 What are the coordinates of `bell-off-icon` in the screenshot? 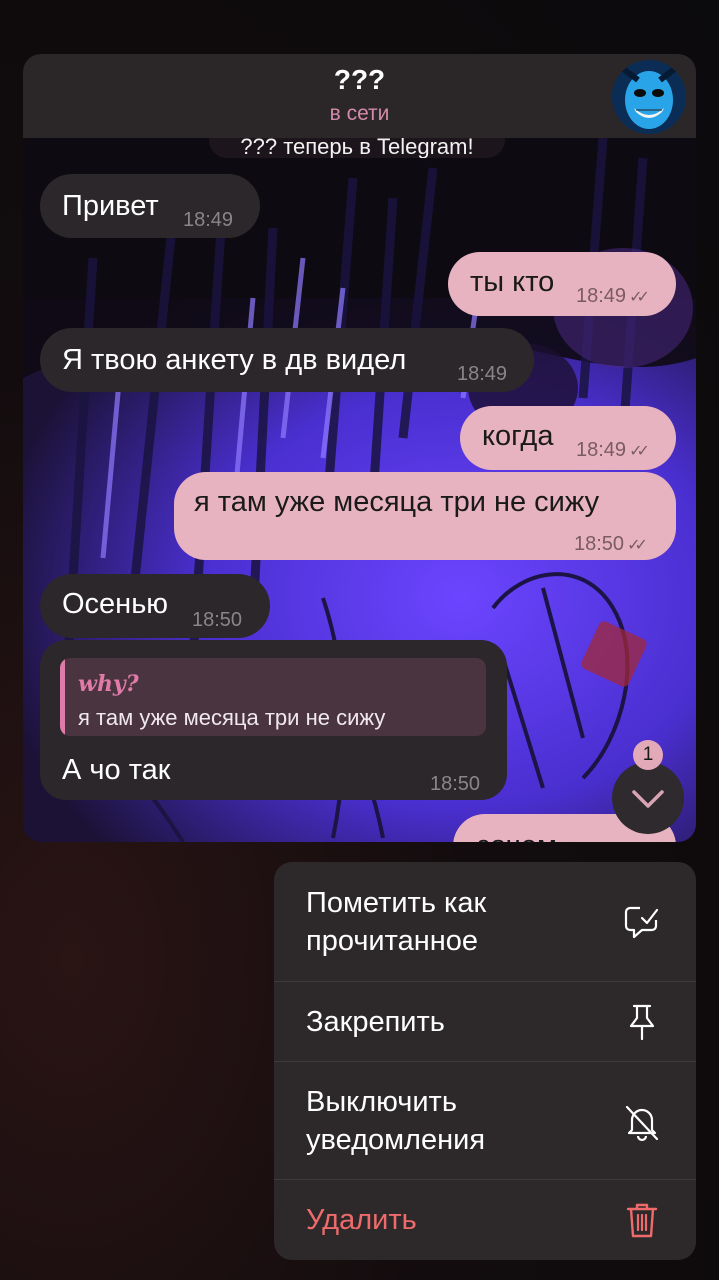 It's located at (642, 1123).